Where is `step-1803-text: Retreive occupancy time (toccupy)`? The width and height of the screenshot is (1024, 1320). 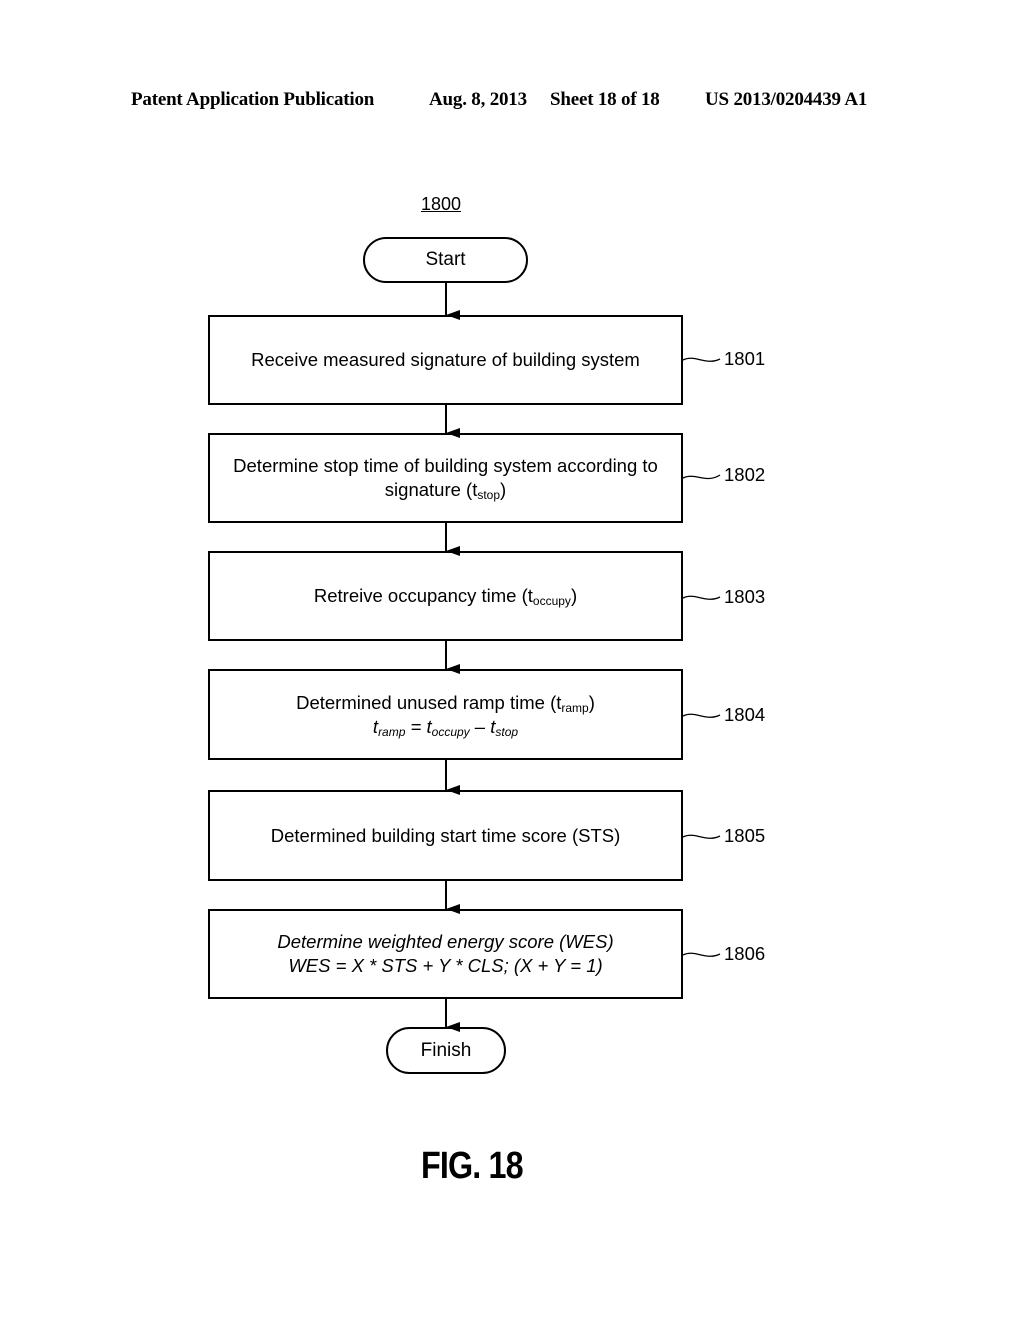
step-1803-text: Retreive occupancy time (toccupy) is located at coordinates (445, 596).